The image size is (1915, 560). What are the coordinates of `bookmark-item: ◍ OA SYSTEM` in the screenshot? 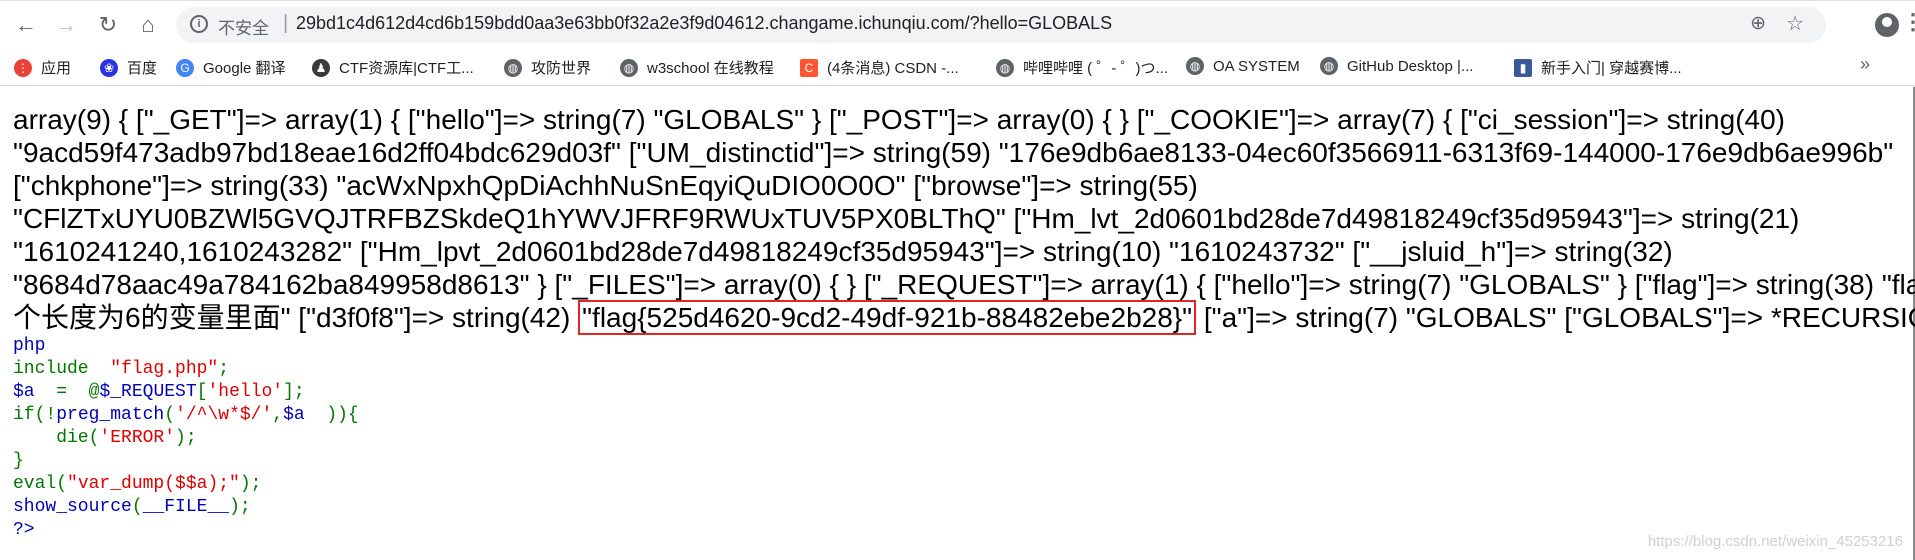 It's located at (1243, 66).